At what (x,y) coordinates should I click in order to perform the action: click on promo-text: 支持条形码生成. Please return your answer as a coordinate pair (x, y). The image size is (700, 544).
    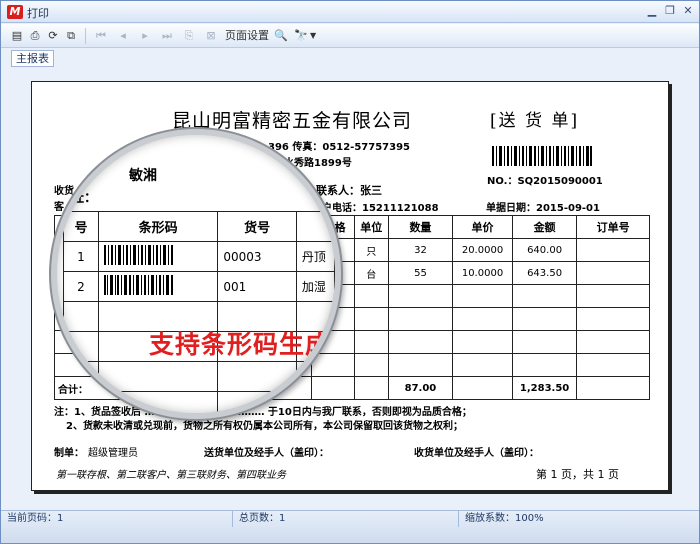
    Looking at the image, I should click on (240, 344).